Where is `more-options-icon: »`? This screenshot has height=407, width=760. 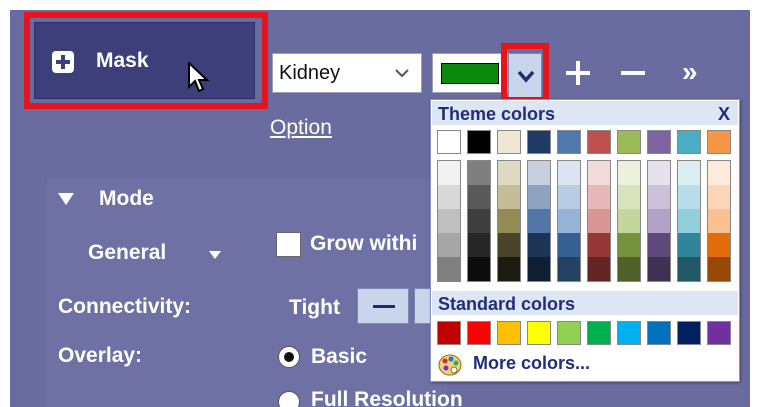
more-options-icon: » is located at coordinates (690, 72).